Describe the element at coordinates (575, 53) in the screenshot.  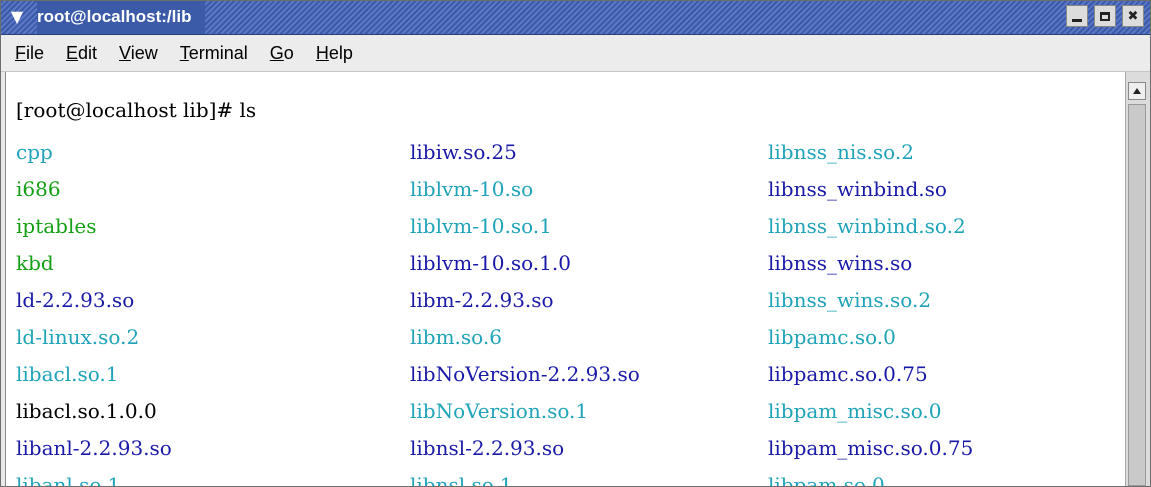
I see `menu-bar: File Edit View Terminal Go Help` at that location.